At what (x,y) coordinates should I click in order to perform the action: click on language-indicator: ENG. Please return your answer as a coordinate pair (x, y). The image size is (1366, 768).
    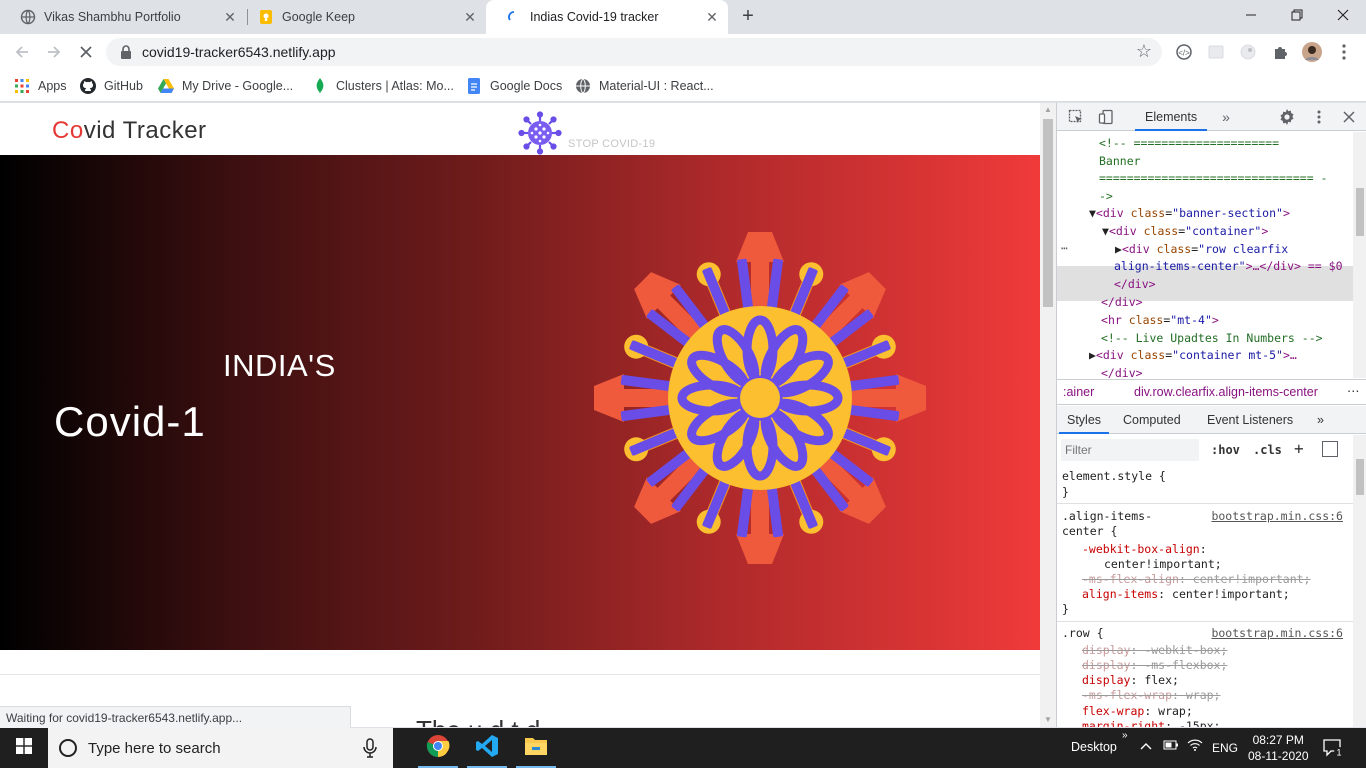
    Looking at the image, I should click on (1225, 748).